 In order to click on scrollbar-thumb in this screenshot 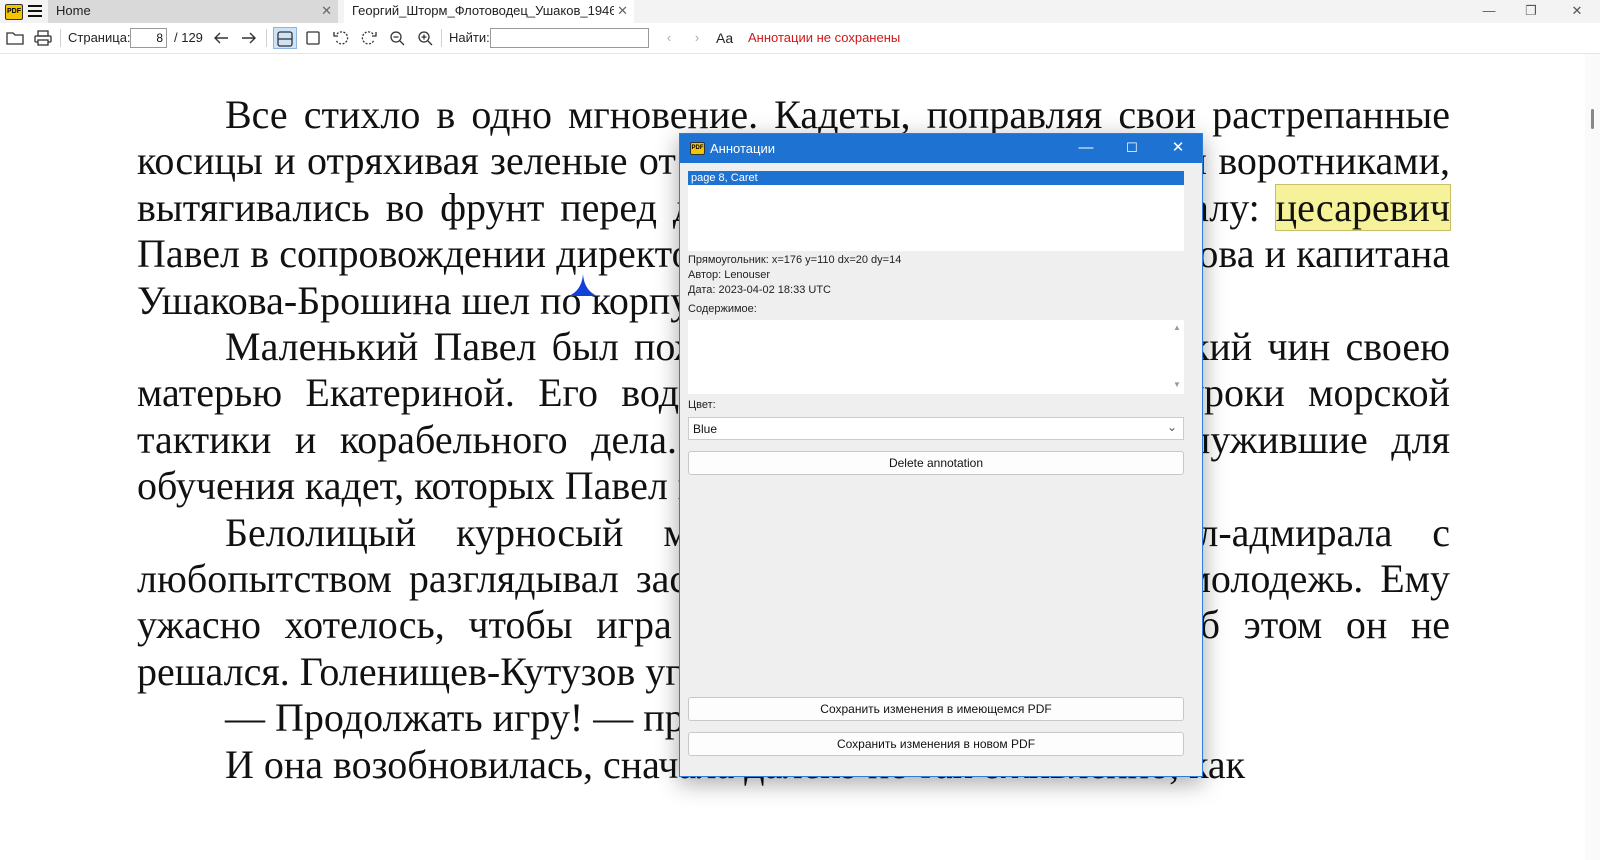, I will do `click(1592, 119)`.